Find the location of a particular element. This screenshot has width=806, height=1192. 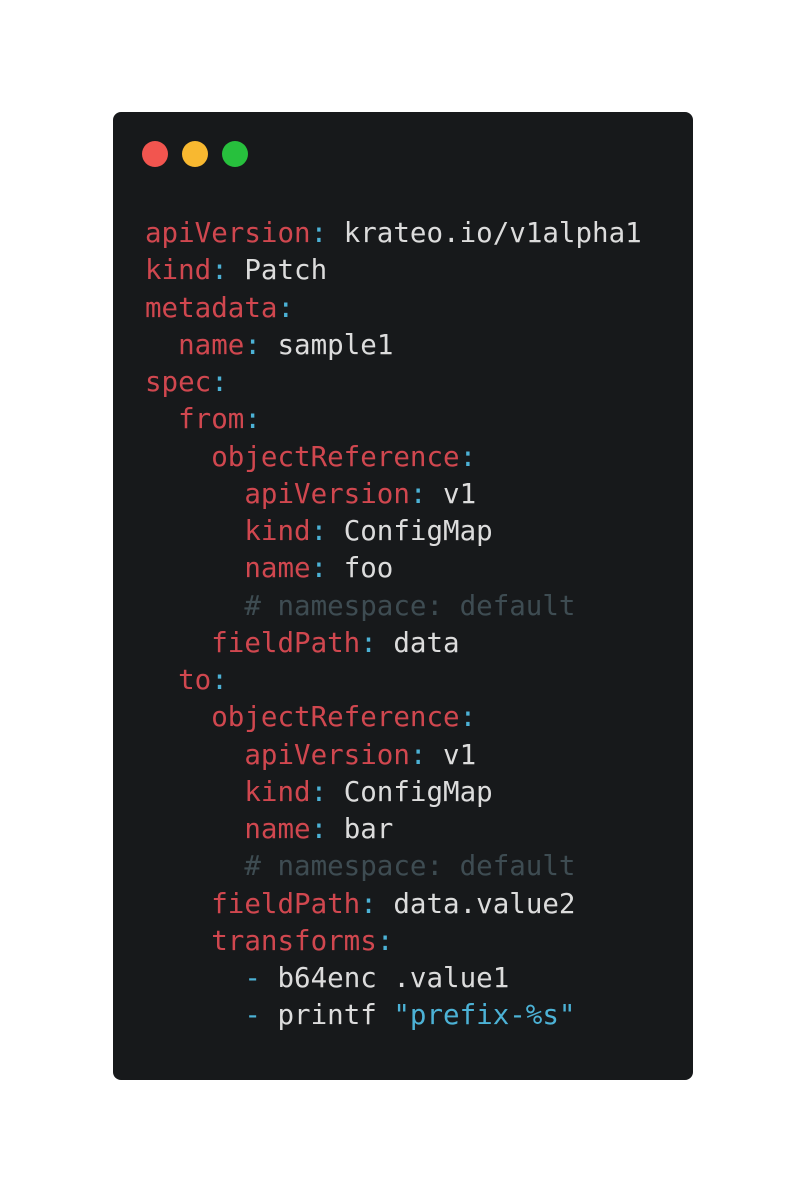

code-line: fieldPath: data.value2 is located at coordinates (393, 904).